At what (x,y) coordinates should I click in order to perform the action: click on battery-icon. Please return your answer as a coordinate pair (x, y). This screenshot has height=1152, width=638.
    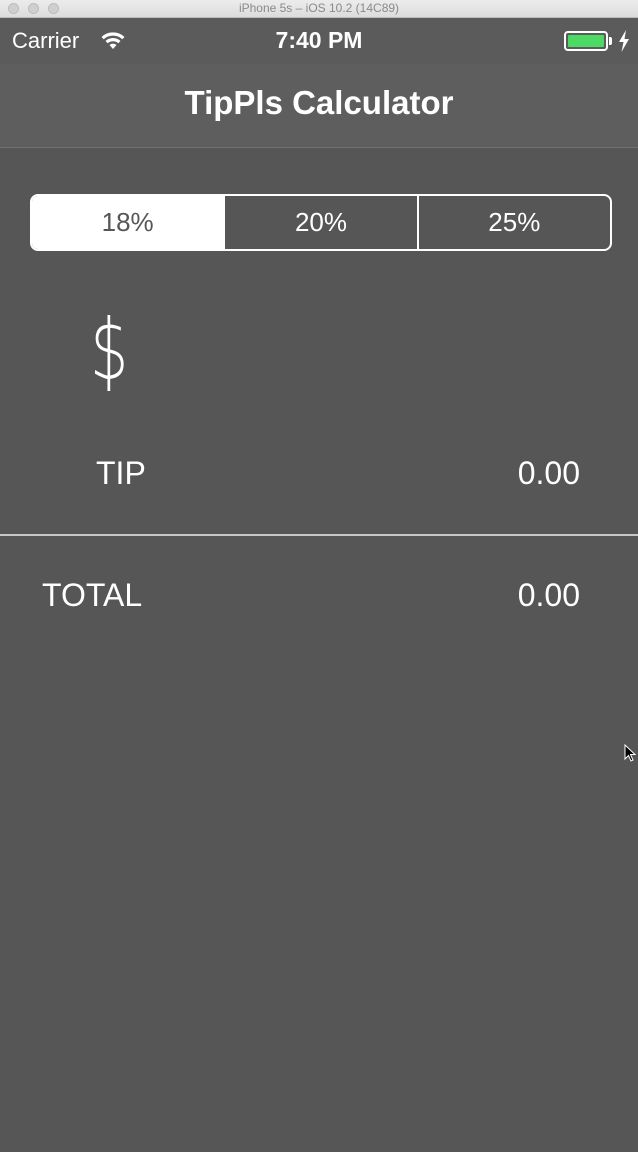
    Looking at the image, I should click on (586, 41).